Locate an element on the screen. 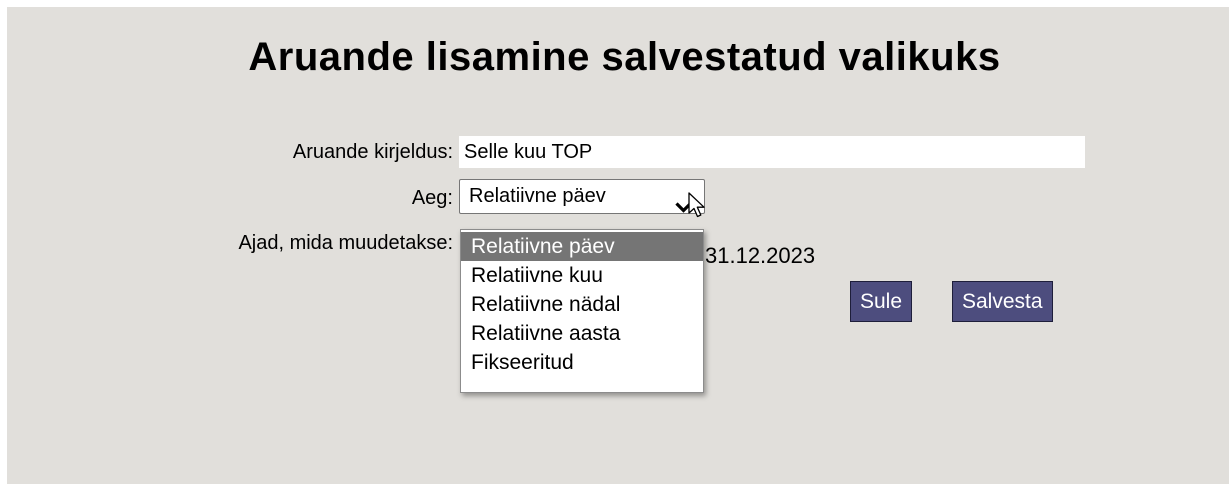 The image size is (1229, 484). save-button: Salvesta is located at coordinates (1002, 301).